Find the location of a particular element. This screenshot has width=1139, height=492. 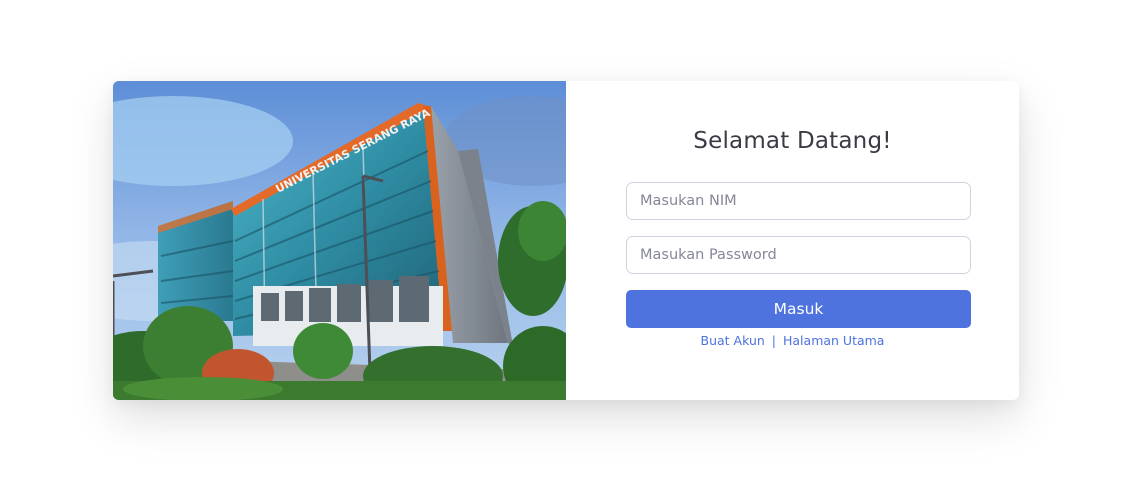

login-button: Masuk is located at coordinates (798, 309).